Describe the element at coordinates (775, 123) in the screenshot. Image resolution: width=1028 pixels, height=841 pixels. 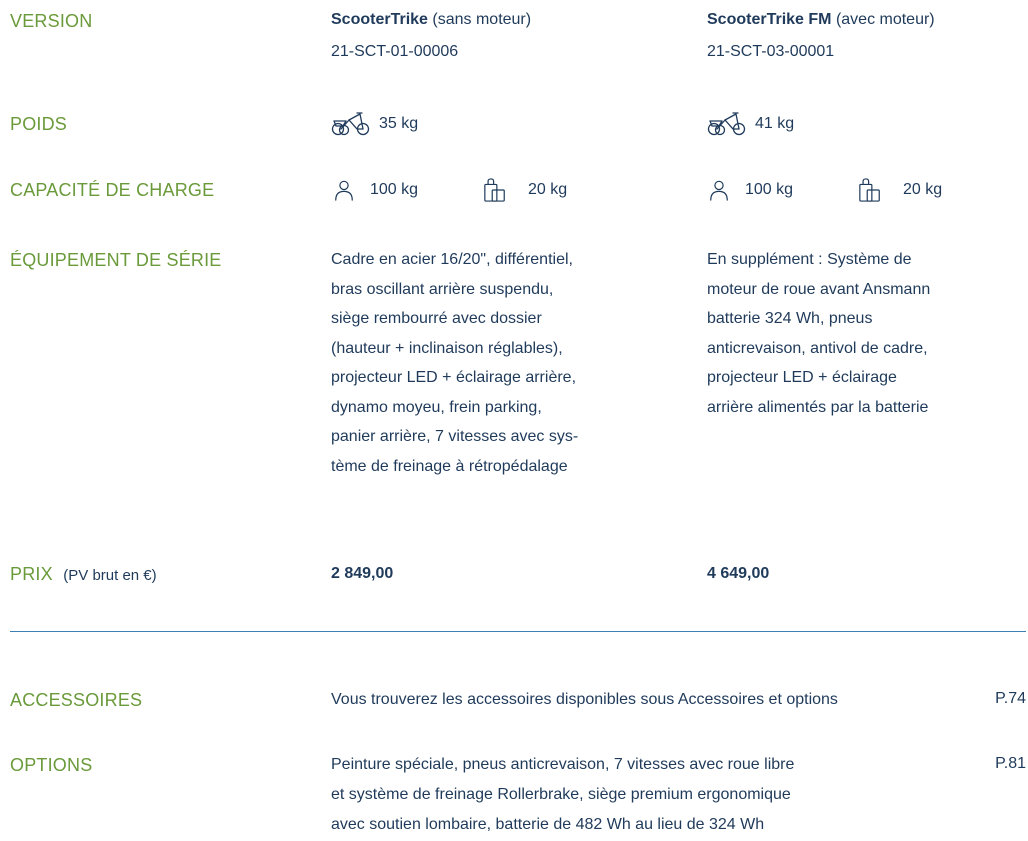
I see `model-2-weight-value: 41 kg` at that location.